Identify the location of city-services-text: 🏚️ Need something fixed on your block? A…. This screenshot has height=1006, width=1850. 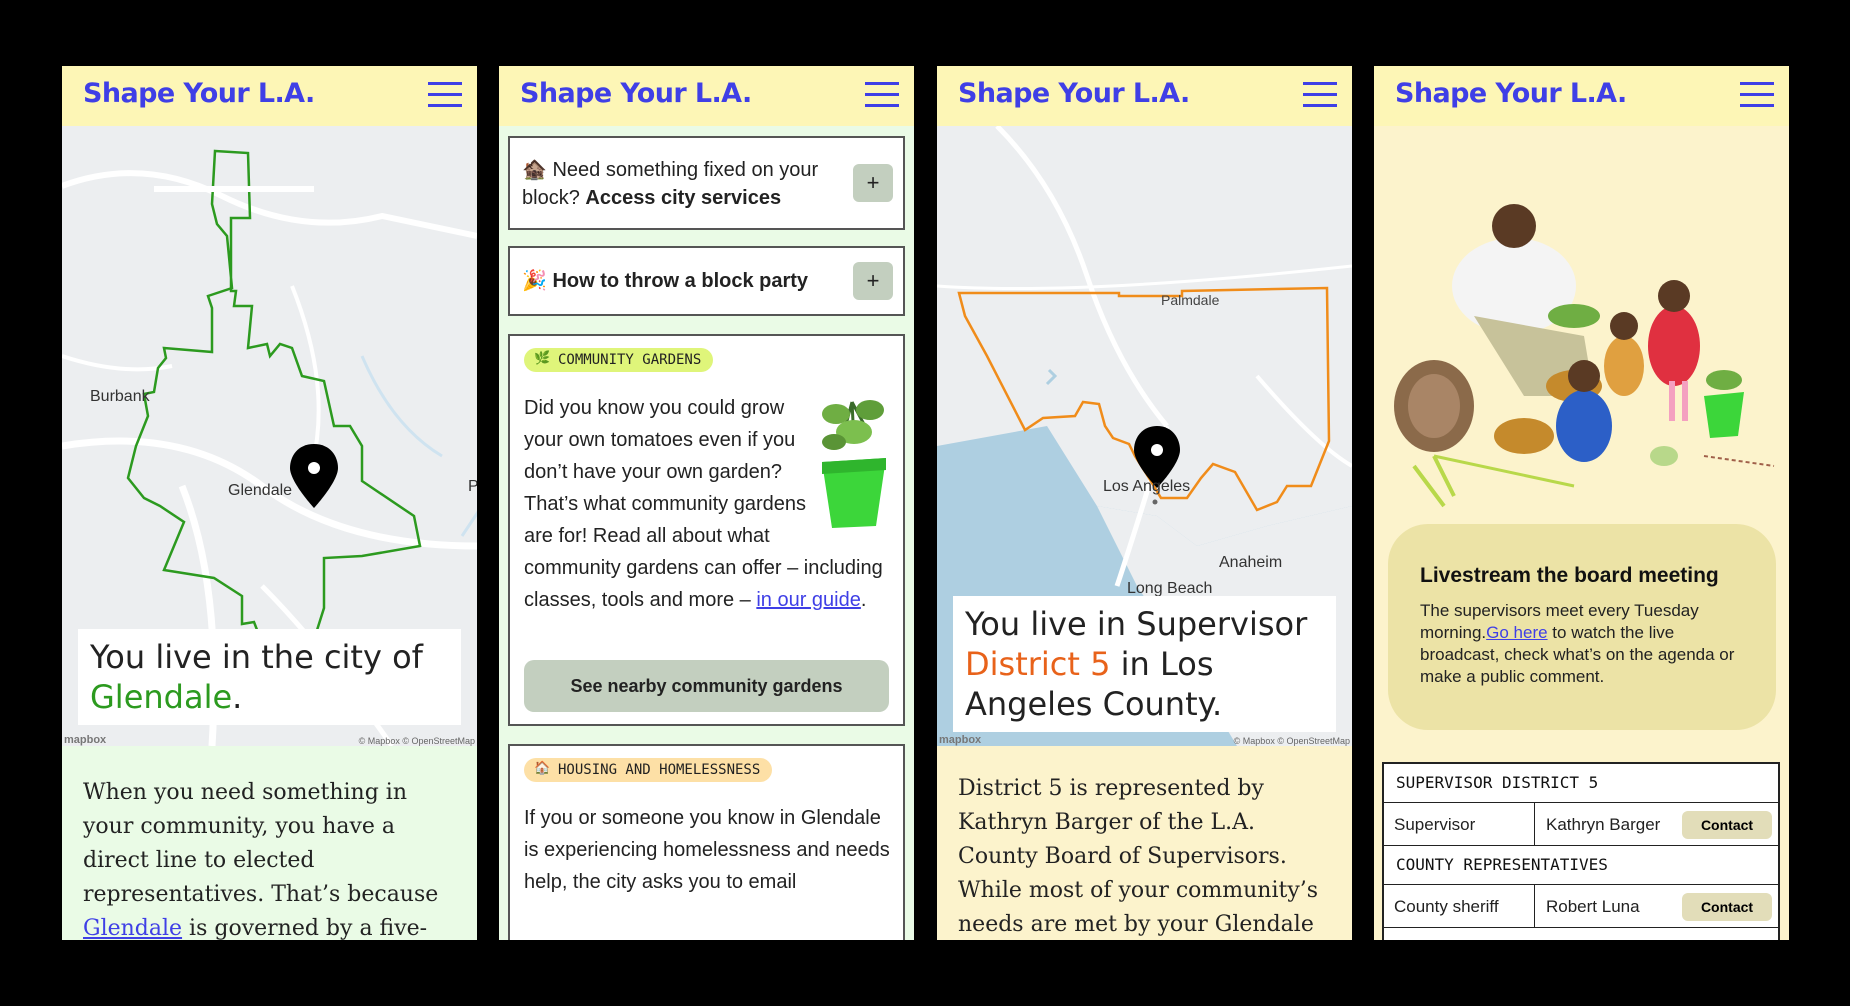
(677, 184).